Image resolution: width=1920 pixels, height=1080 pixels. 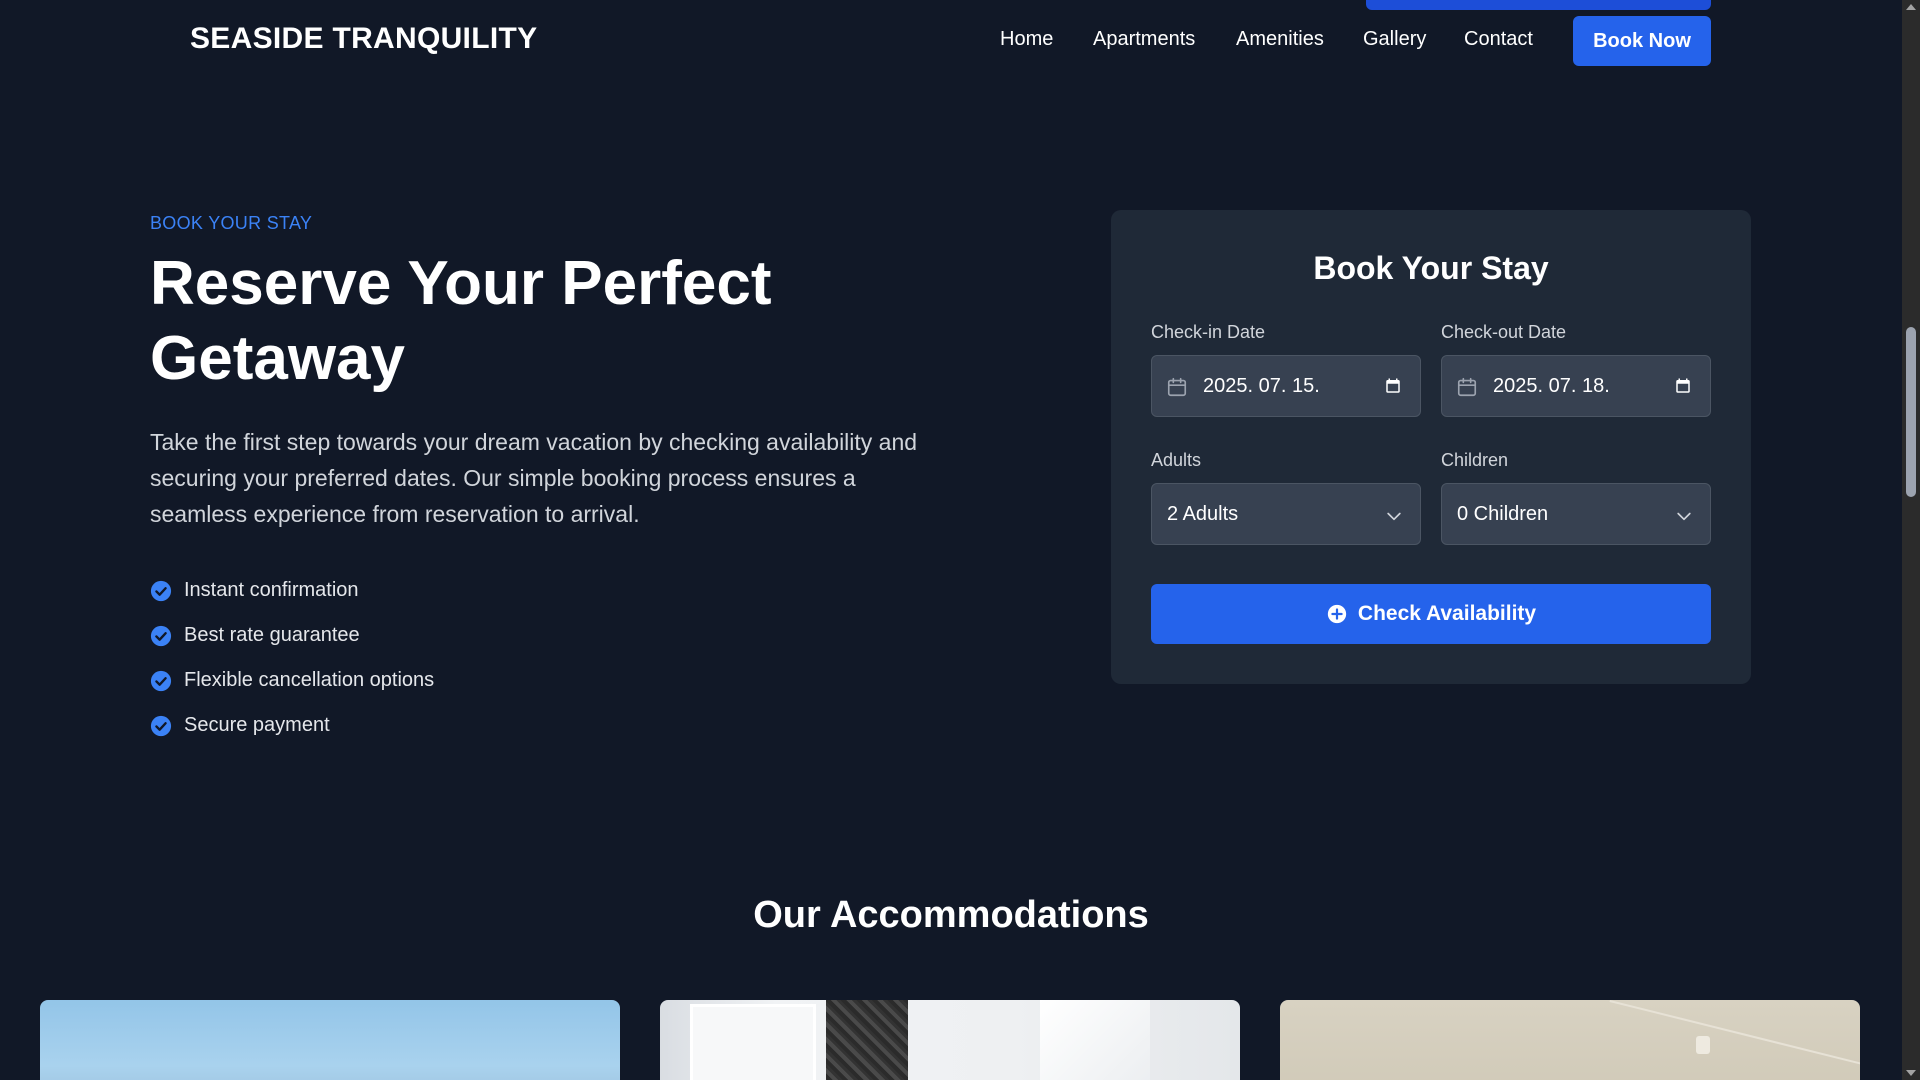 I want to click on adults-value: 2 Adults, so click(x=1203, y=514).